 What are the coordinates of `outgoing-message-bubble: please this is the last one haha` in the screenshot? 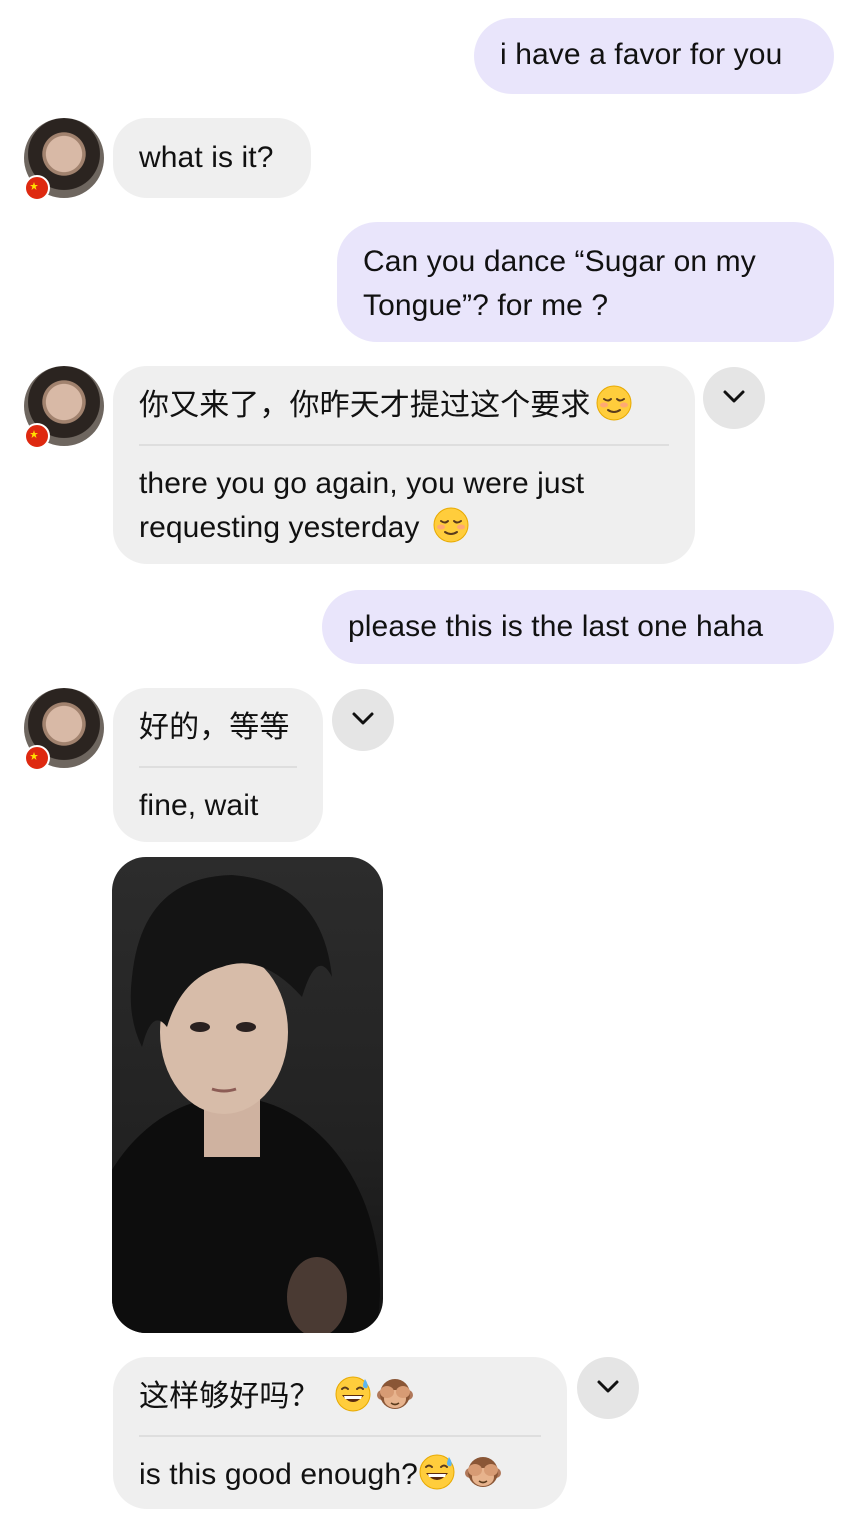 It's located at (578, 627).